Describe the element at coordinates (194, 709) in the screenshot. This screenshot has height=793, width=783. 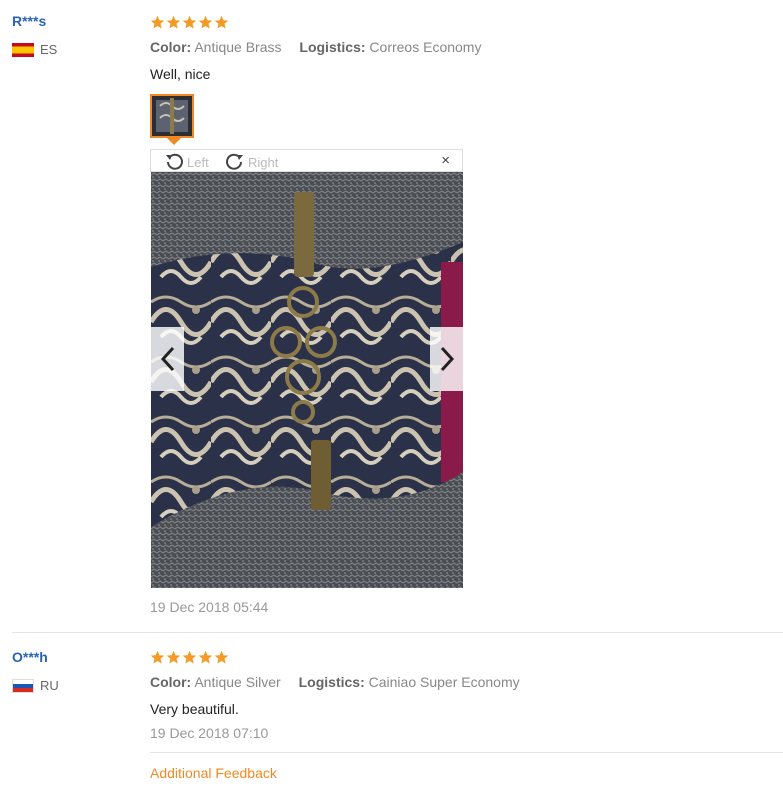
I see `review-text: Very beautiful.` at that location.